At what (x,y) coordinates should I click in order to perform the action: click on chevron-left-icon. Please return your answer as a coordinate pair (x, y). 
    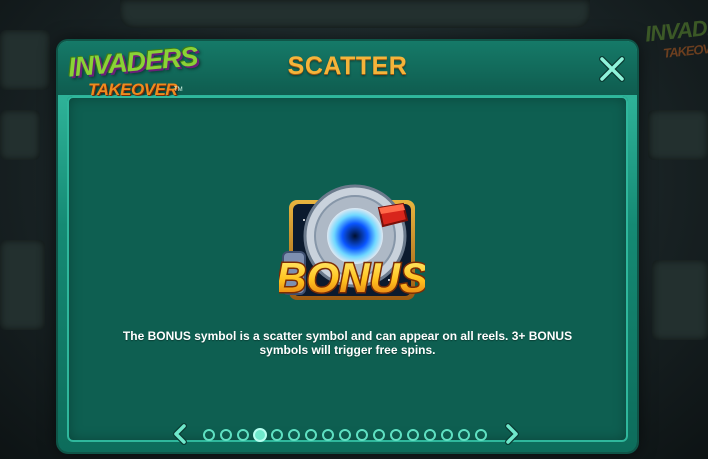
    Looking at the image, I should click on (180, 434).